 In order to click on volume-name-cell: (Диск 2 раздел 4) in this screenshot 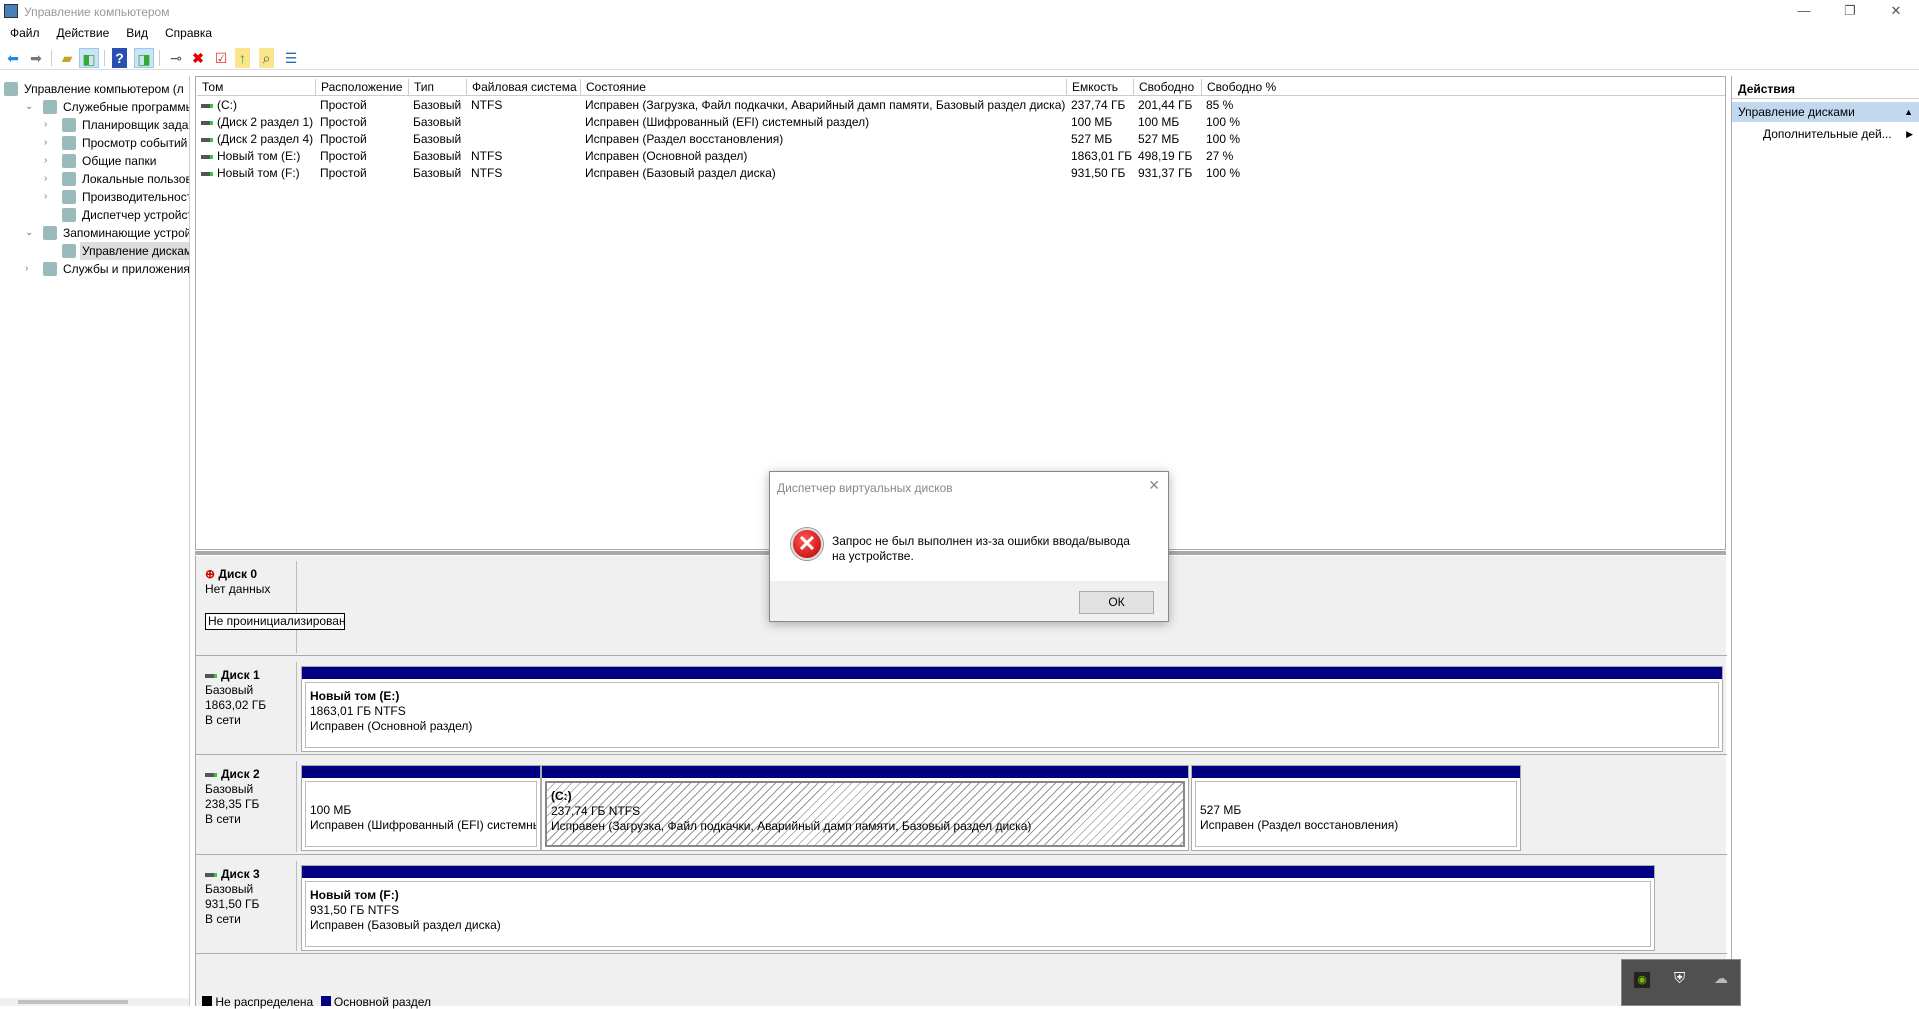, I will do `click(258, 139)`.